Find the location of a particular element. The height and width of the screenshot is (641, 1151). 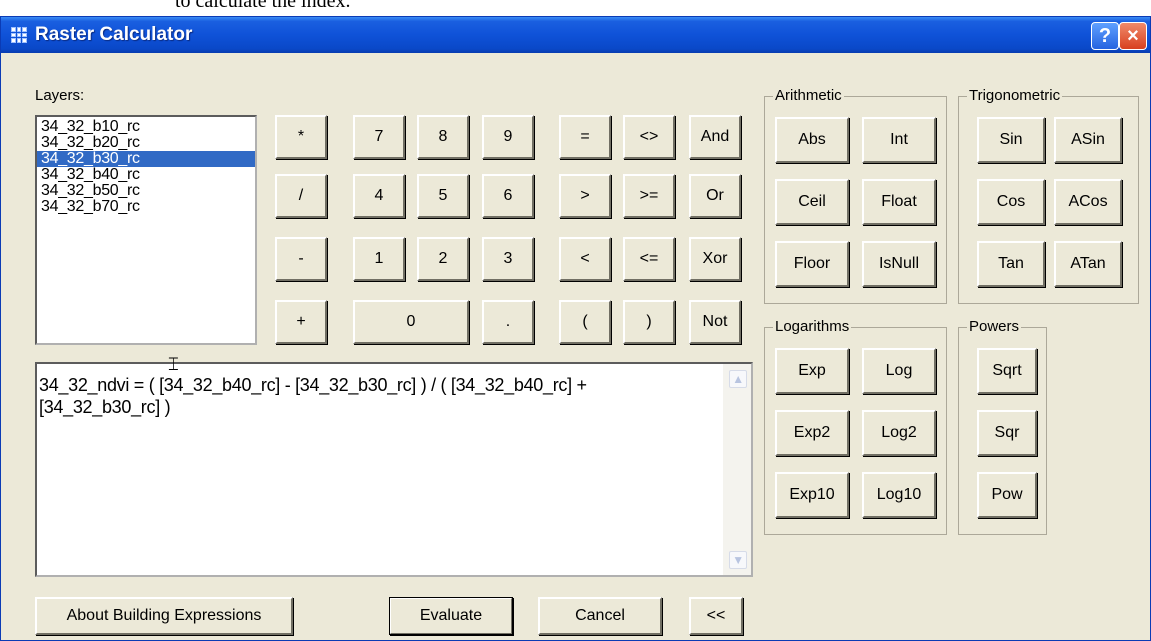

trigonometric-group: Trigonometric Sin ASin Cos ACos Tan ATan is located at coordinates (1048, 195).